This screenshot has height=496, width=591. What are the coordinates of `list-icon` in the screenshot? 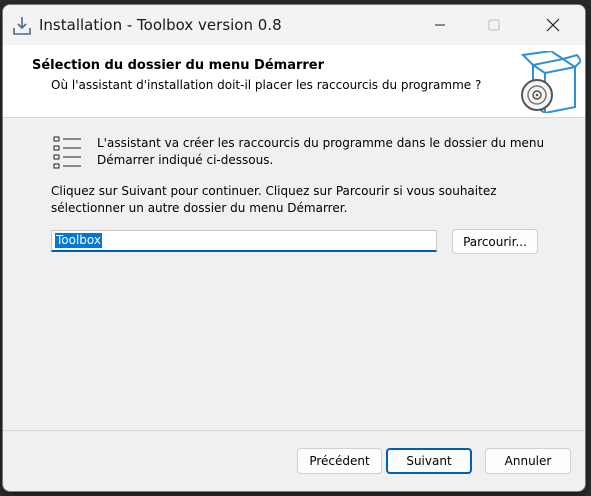 It's located at (68, 152).